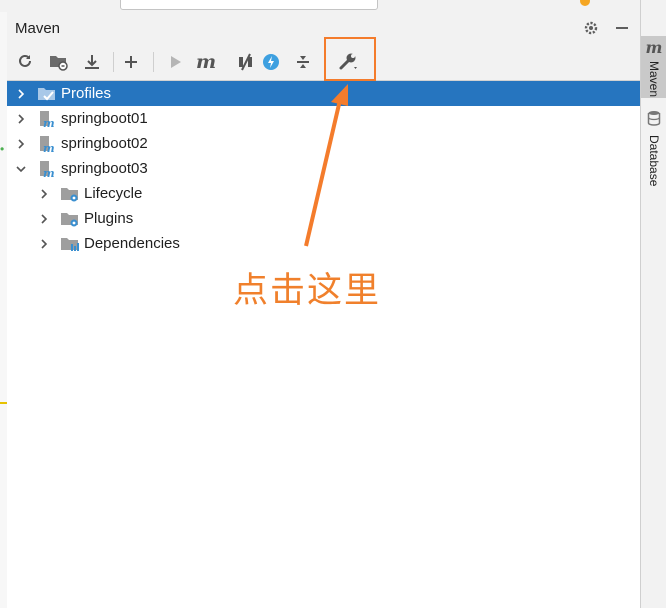  I want to click on editor-gutter-mark: •, so click(2, 149).